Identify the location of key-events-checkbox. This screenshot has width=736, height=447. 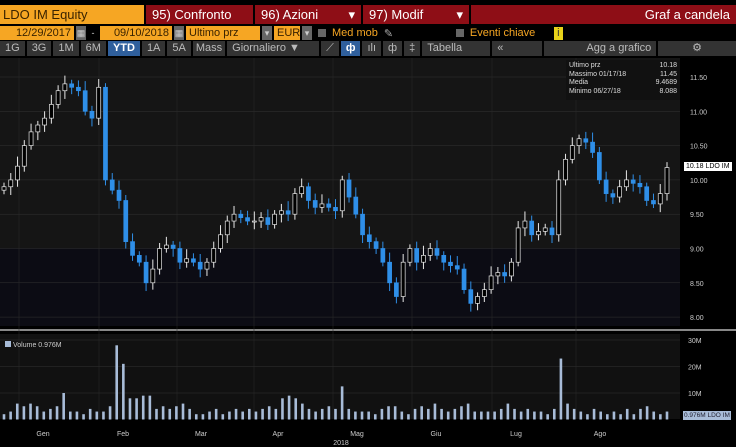
(459, 33).